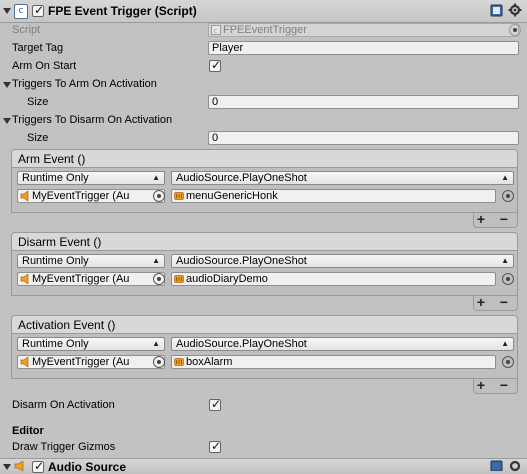 The image size is (527, 474). Describe the element at coordinates (342, 344) in the screenshot. I see `activation-event-function-dropdown: AudioSource.PlayOneShot ▲` at that location.